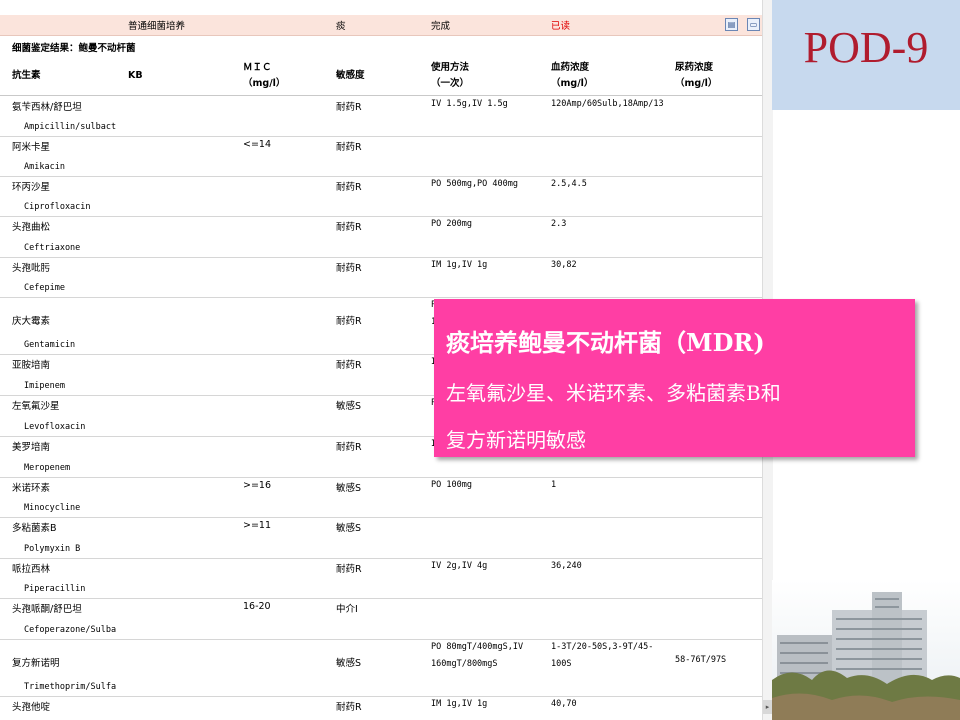 The height and width of the screenshot is (720, 960). I want to click on antibiotic-name-cn: 亚胺培南, so click(31, 365).